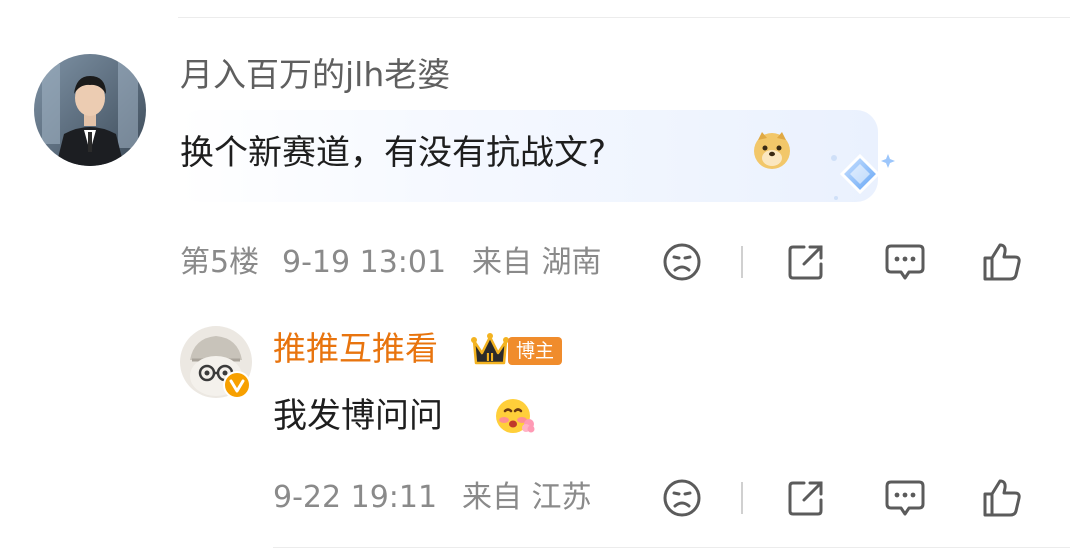 The height and width of the screenshot is (559, 1070). What do you see at coordinates (355, 497) in the screenshot?
I see `reply-time: 9-22 19:11` at bounding box center [355, 497].